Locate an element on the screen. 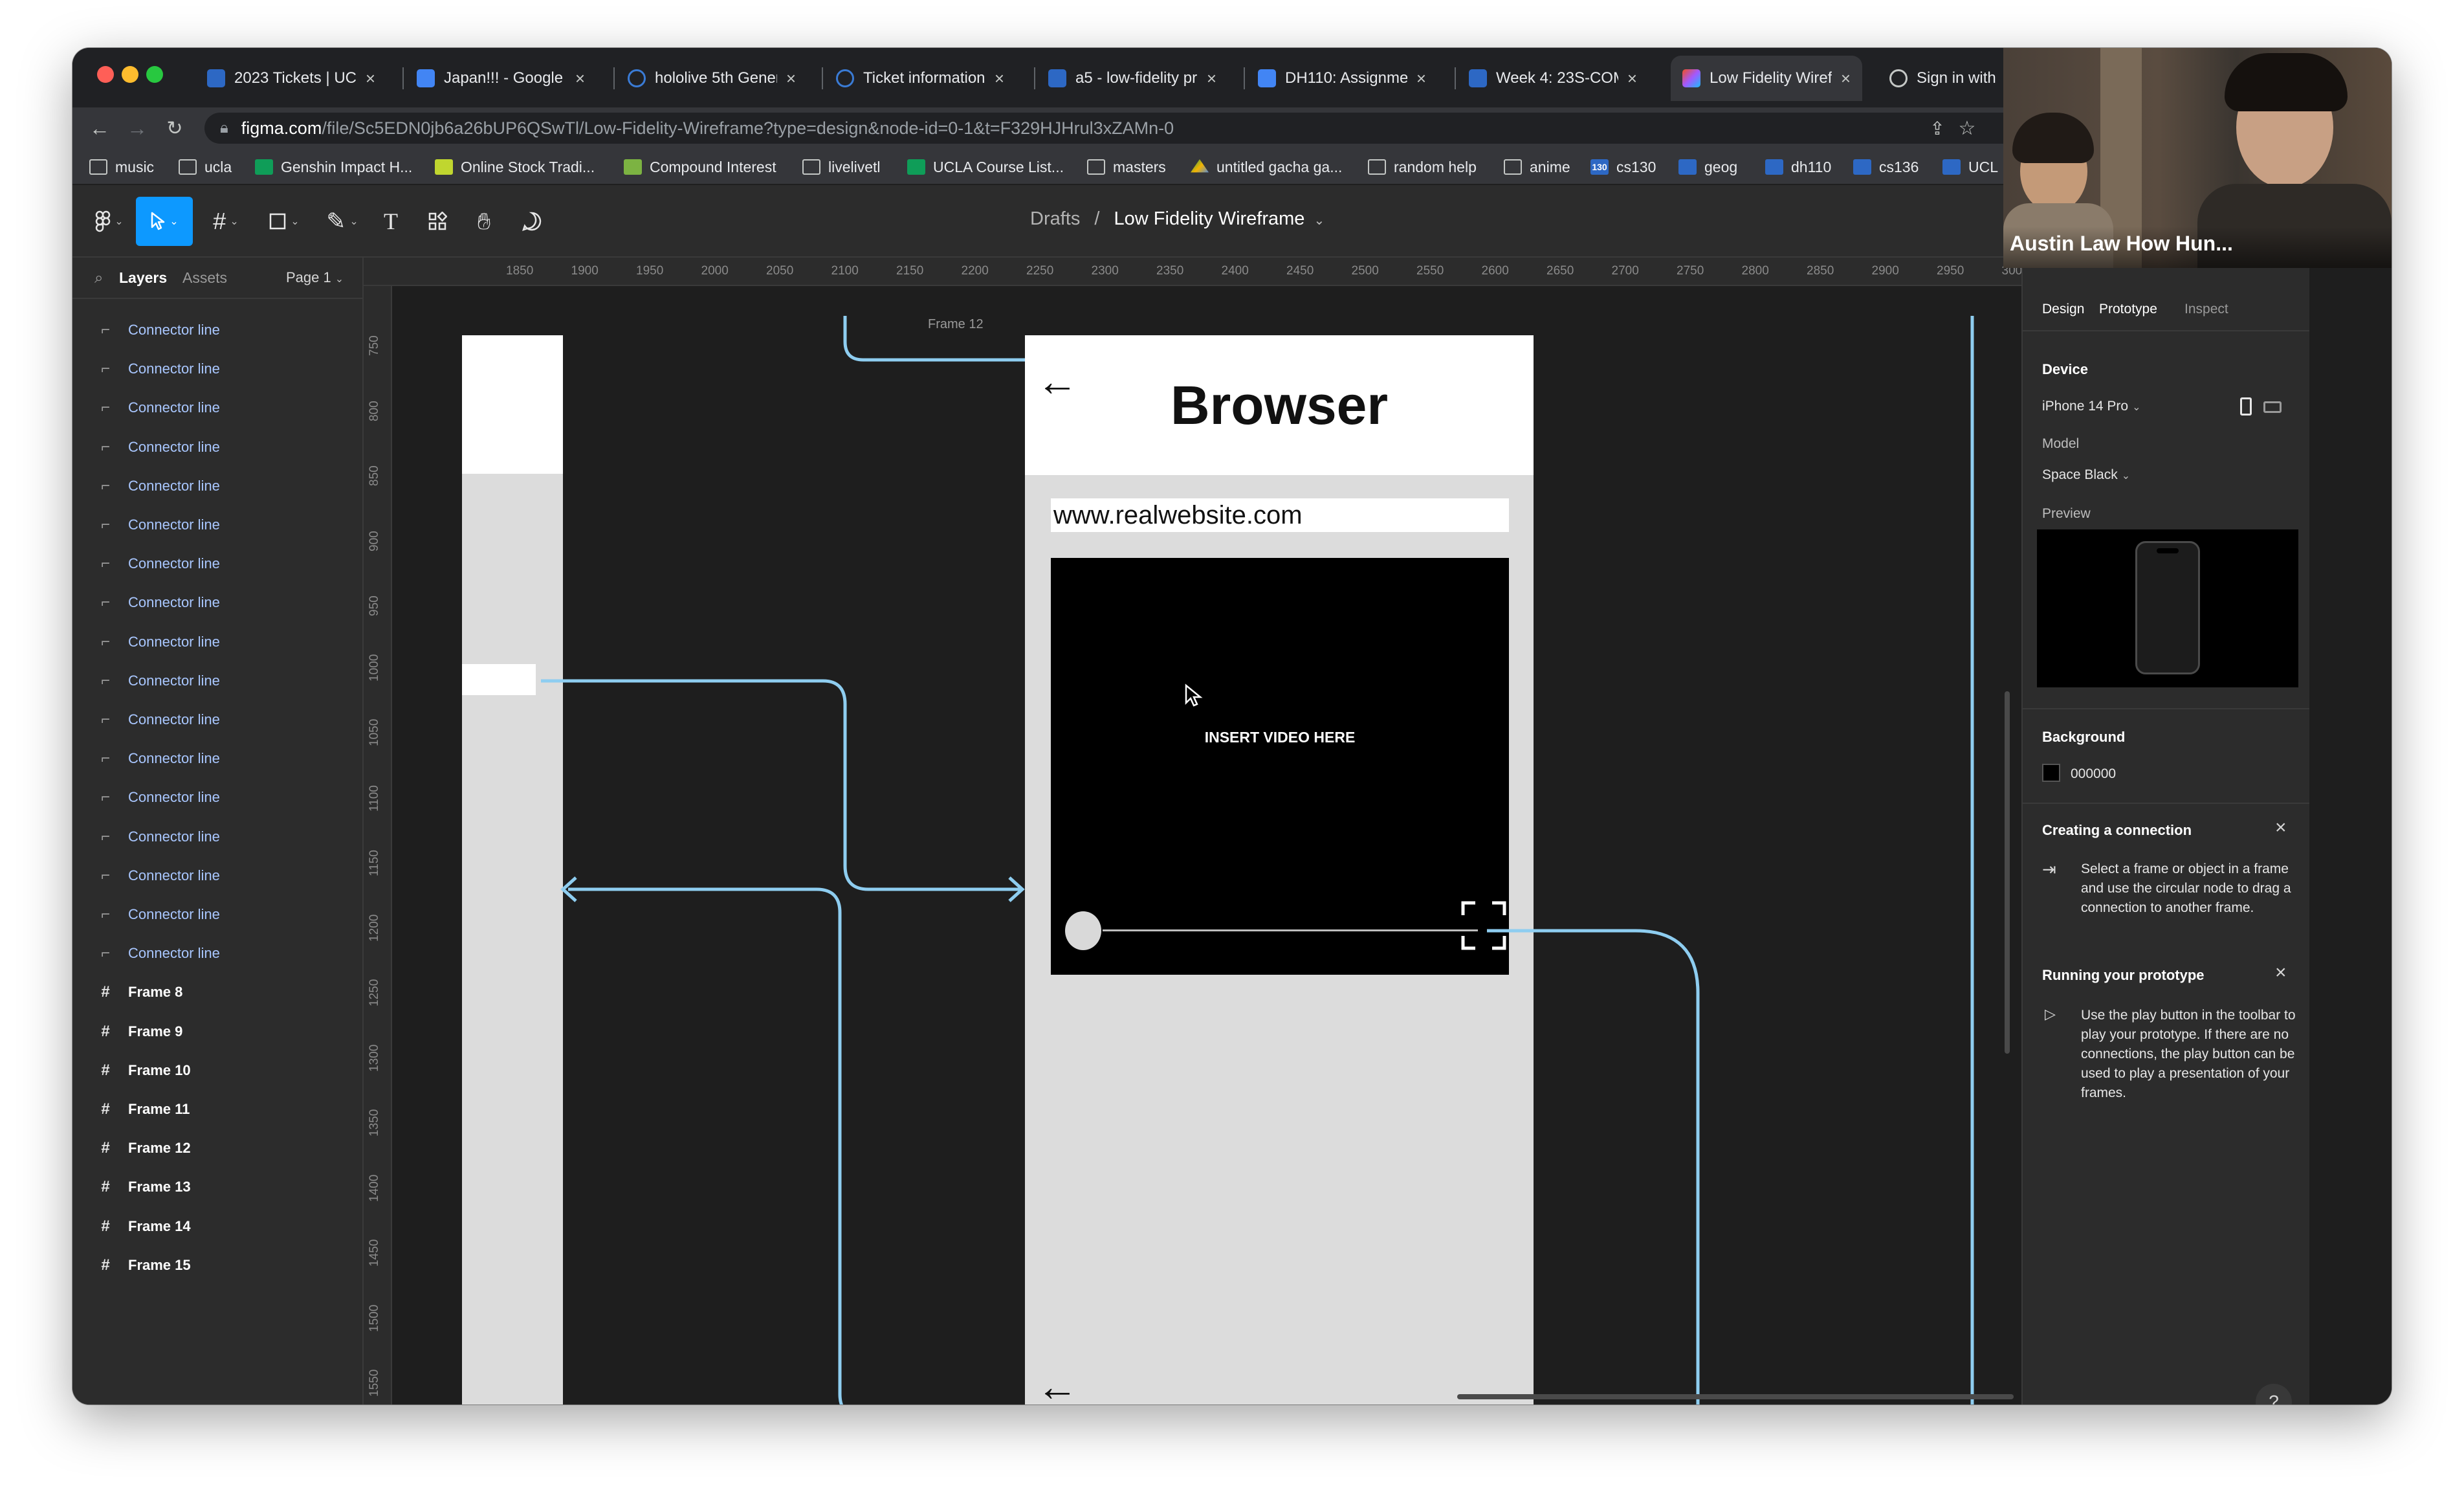  search-icon: ⌕ is located at coordinates (98, 278).